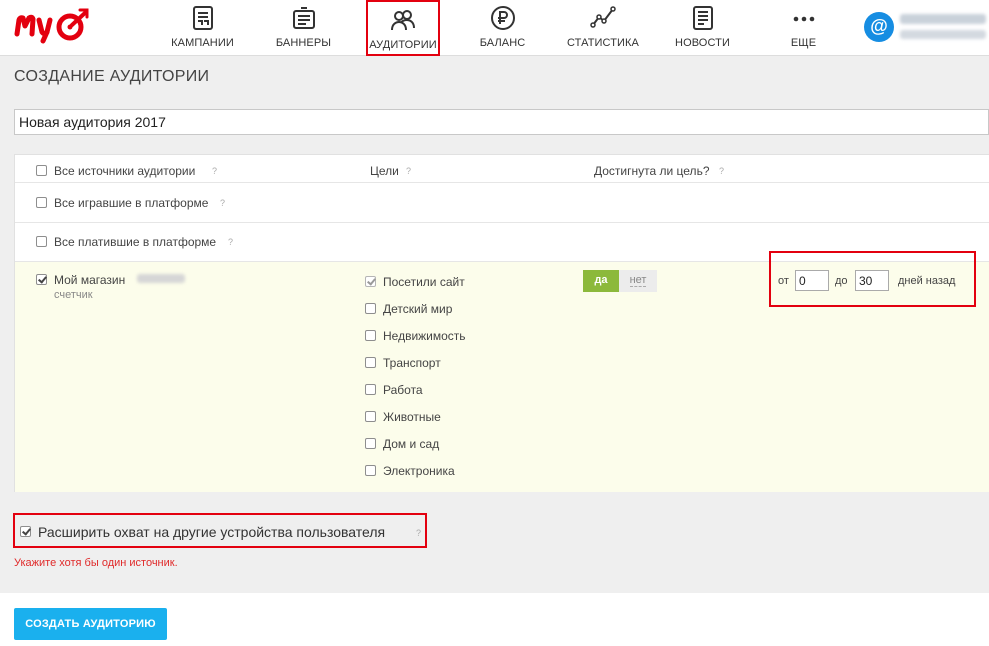 The height and width of the screenshot is (646, 989). Describe the element at coordinates (424, 282) in the screenshot. I see `goal-label: Посетили сайт` at that location.